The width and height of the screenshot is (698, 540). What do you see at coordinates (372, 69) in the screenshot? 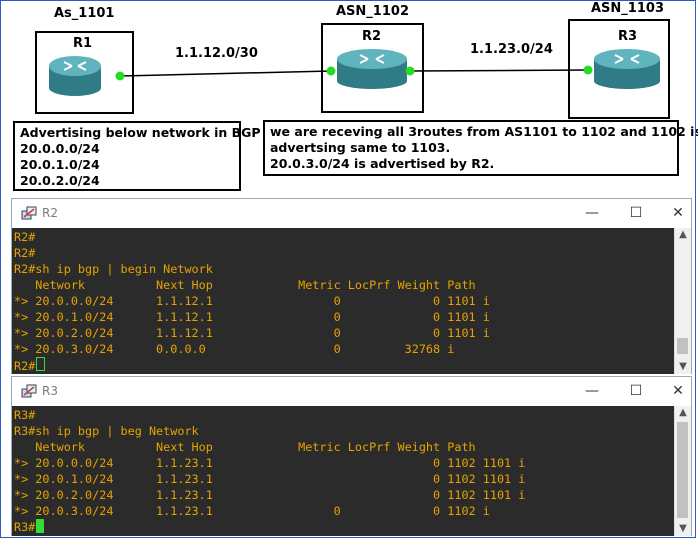
I see `router-icon-r2` at bounding box center [372, 69].